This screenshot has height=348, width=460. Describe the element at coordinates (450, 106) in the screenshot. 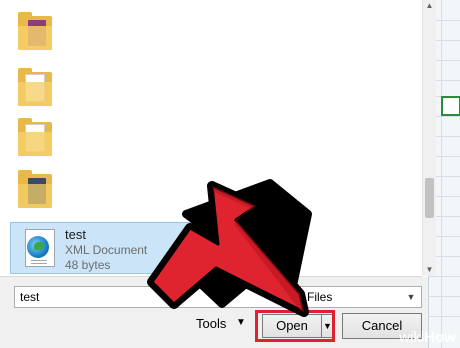

I see `active-cell` at that location.